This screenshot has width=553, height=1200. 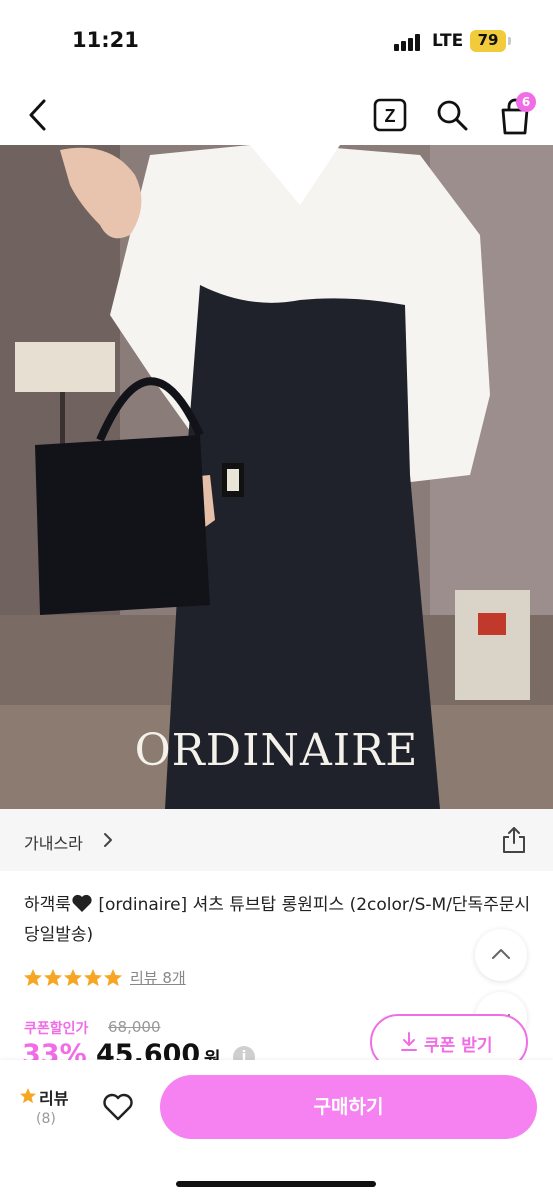 What do you see at coordinates (53, 842) in the screenshot?
I see `shop-name-link: 가내스라` at bounding box center [53, 842].